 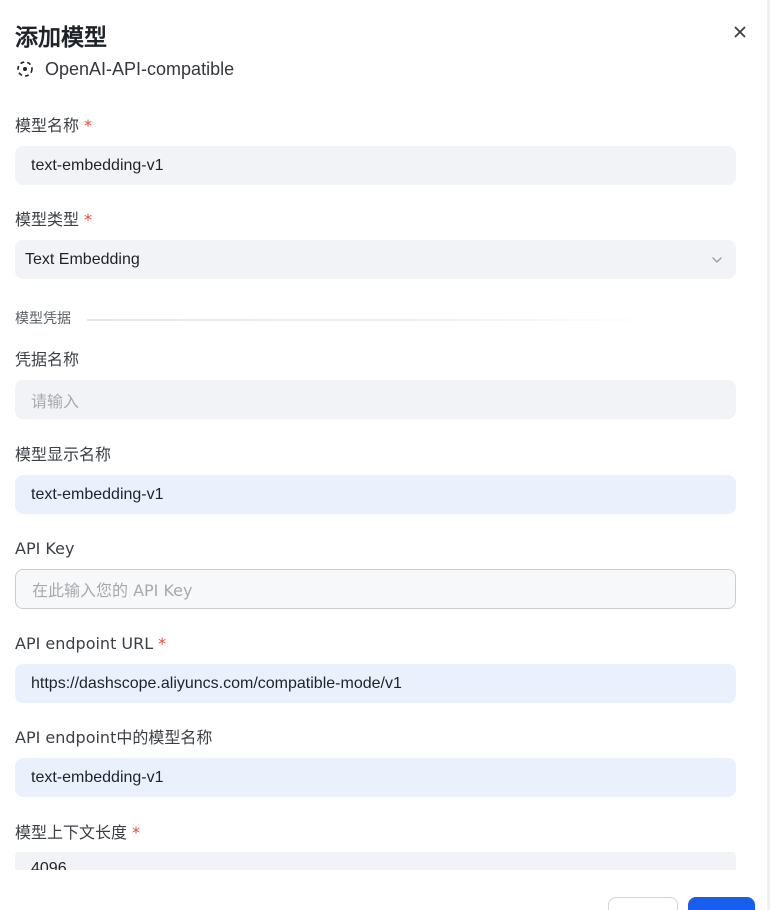 I want to click on chevron-down-icon, so click(x=717, y=260).